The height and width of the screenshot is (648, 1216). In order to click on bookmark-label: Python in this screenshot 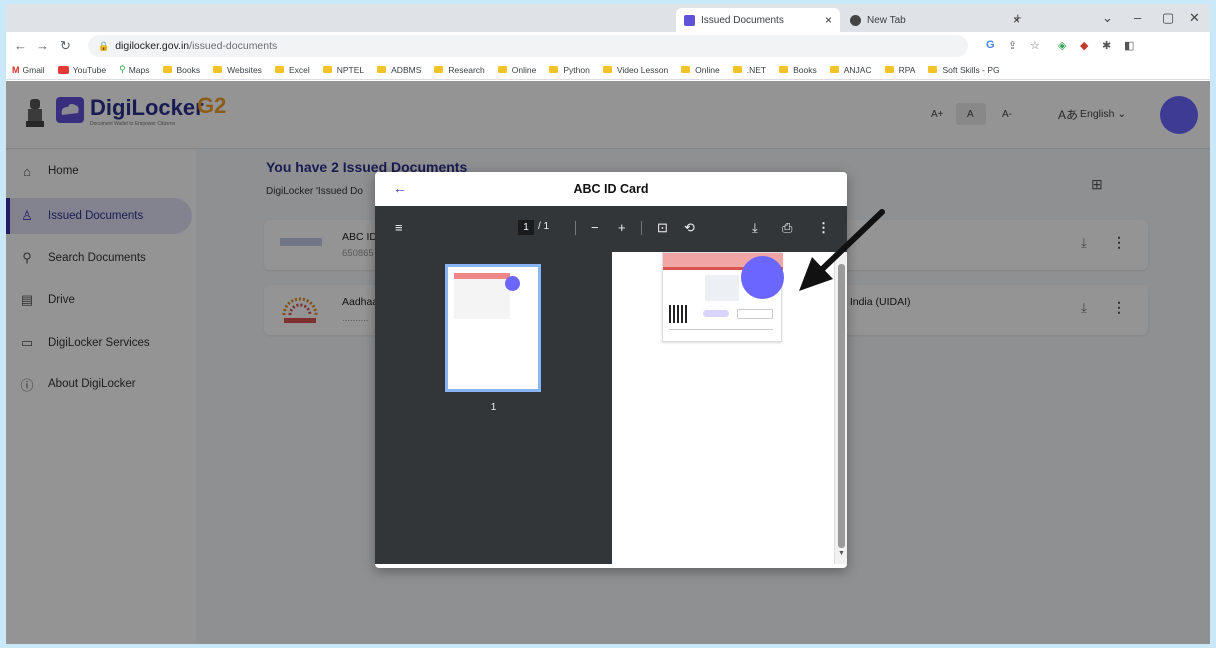, I will do `click(576, 69)`.